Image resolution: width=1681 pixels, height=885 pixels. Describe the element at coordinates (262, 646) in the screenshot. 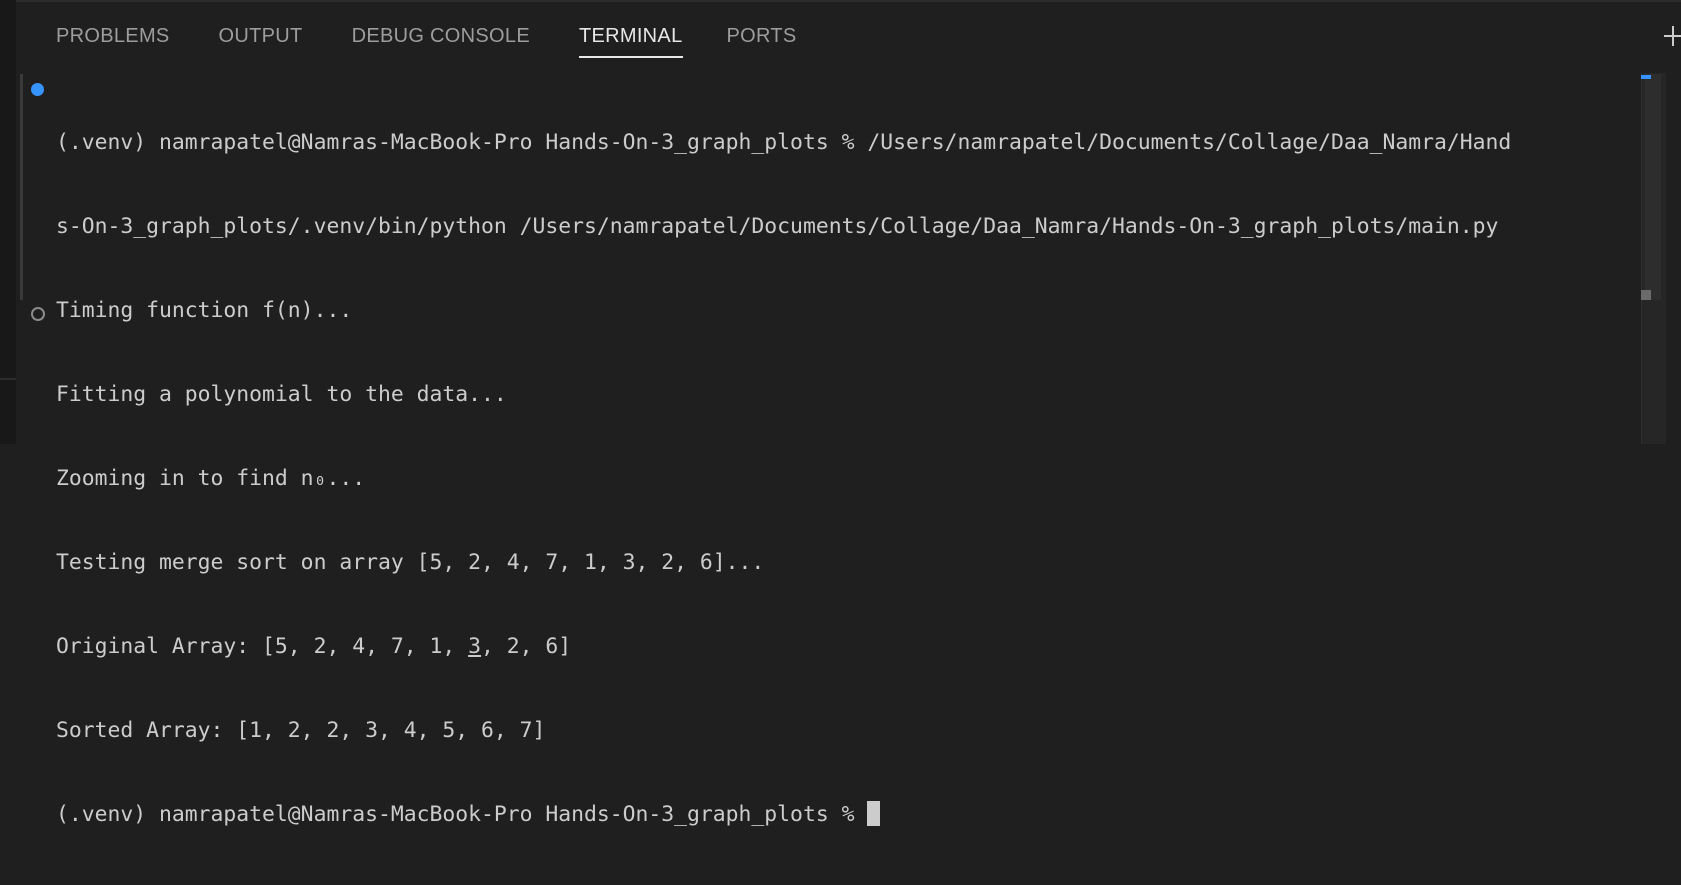

I see `terminal-text: Original Array: [5, 2, 4, 7, 1,` at that location.